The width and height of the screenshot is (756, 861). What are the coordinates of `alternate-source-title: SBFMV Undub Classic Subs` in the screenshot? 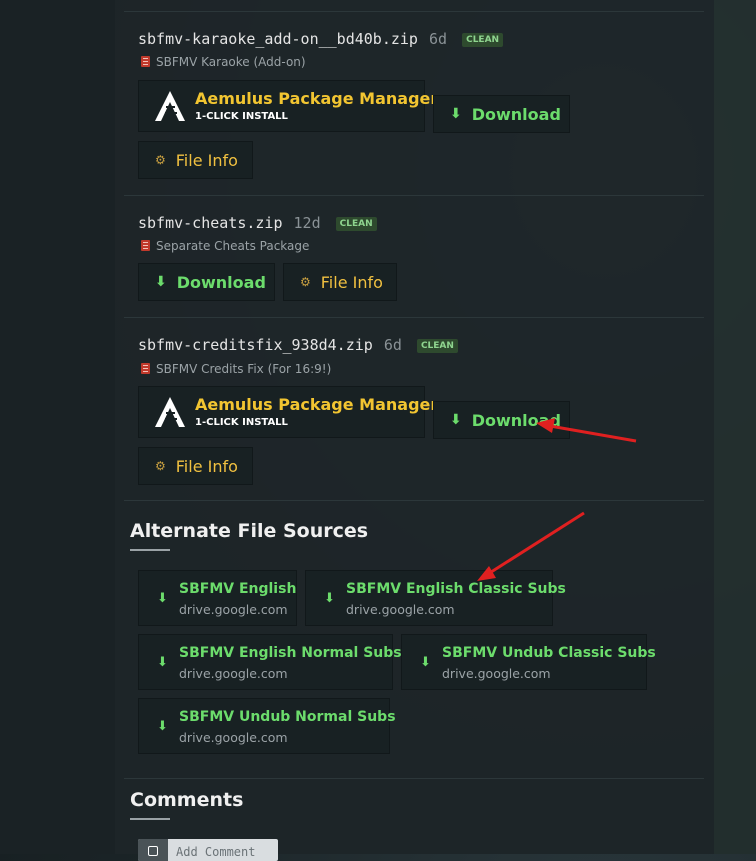 It's located at (549, 653).